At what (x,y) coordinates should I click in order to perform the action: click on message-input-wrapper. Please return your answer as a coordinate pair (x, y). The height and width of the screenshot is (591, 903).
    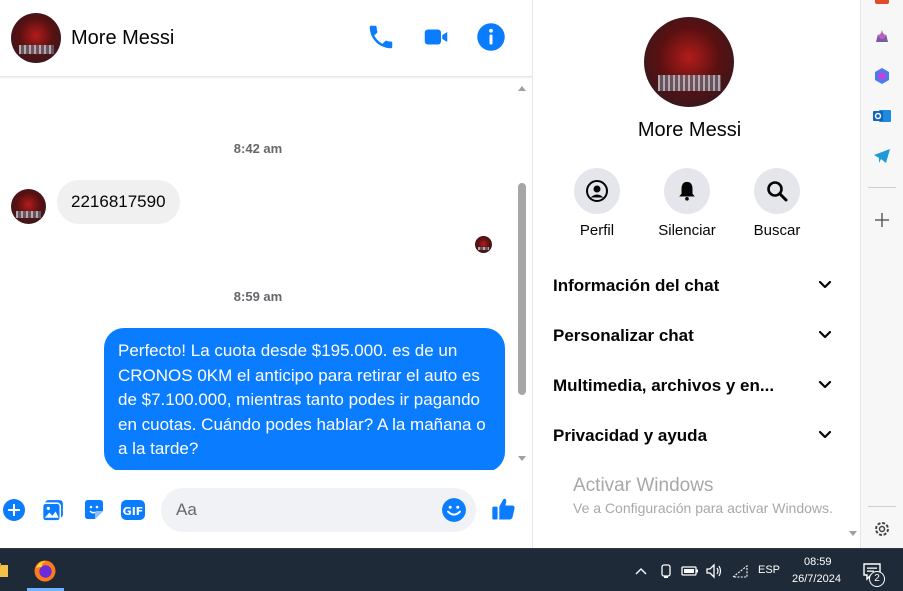
    Looking at the image, I should click on (318, 510).